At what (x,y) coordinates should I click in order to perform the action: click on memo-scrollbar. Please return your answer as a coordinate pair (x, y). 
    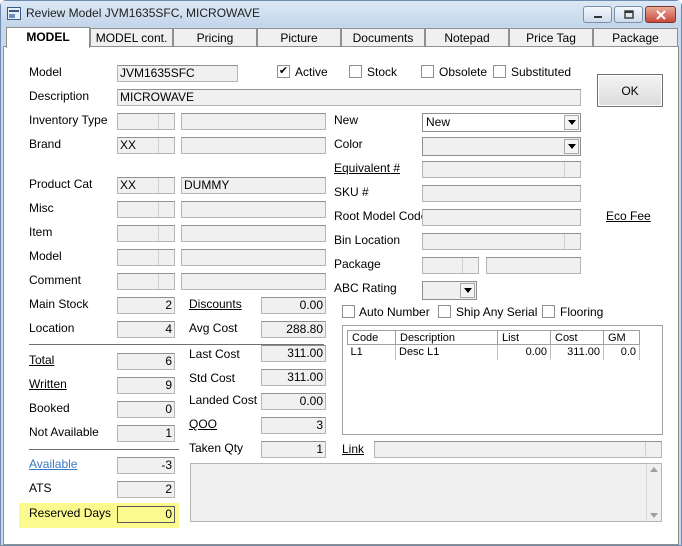
    Looking at the image, I should click on (653, 492).